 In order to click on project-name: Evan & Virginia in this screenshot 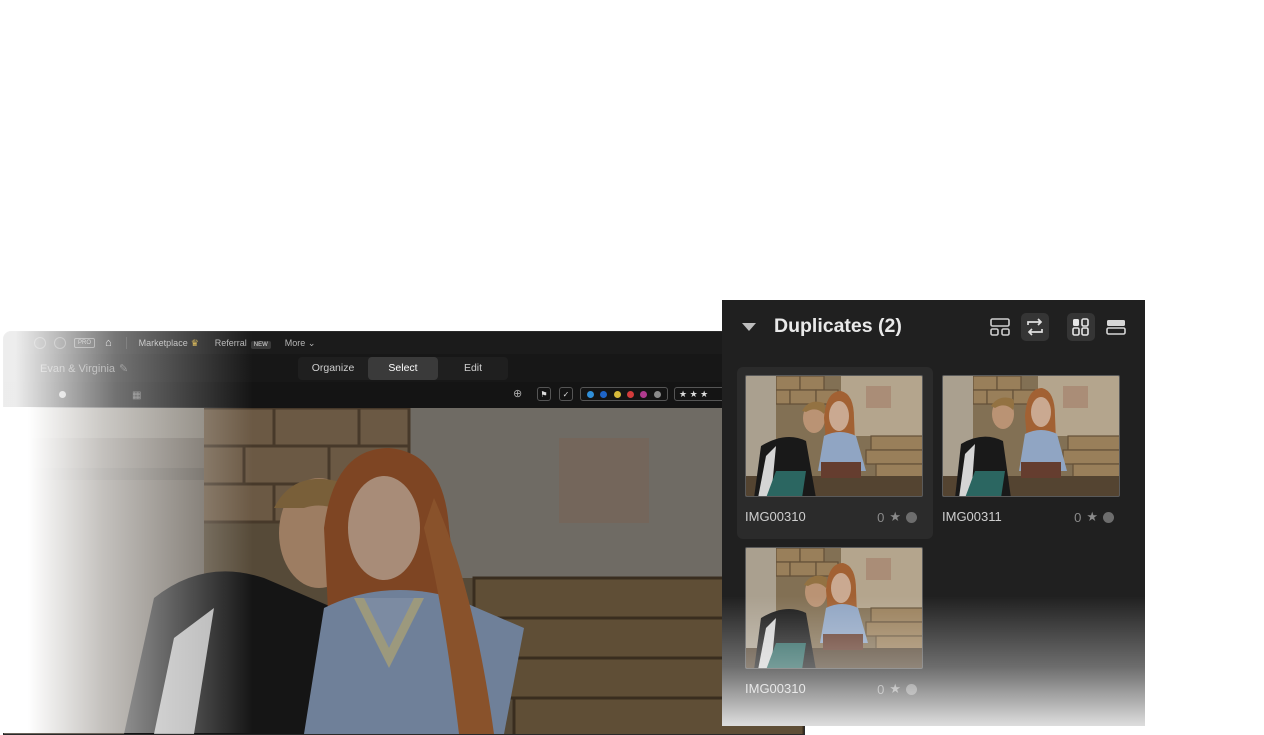, I will do `click(78, 369)`.